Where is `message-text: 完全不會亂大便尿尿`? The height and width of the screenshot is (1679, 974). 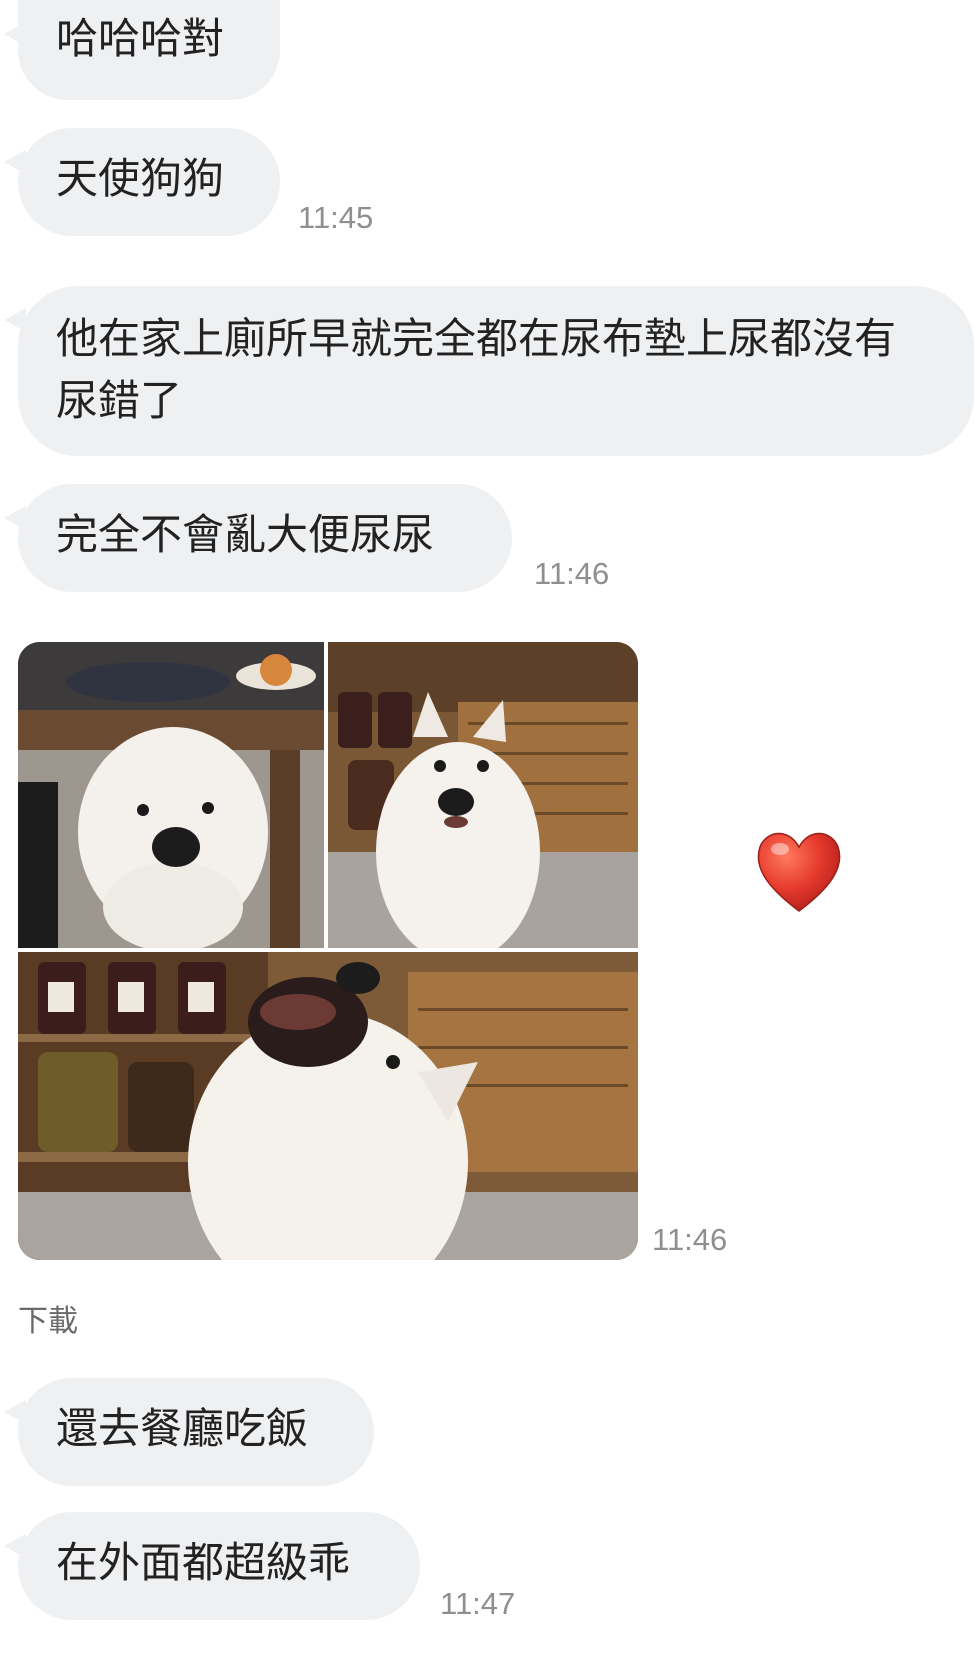 message-text: 完全不會亂大便尿尿 is located at coordinates (245, 534).